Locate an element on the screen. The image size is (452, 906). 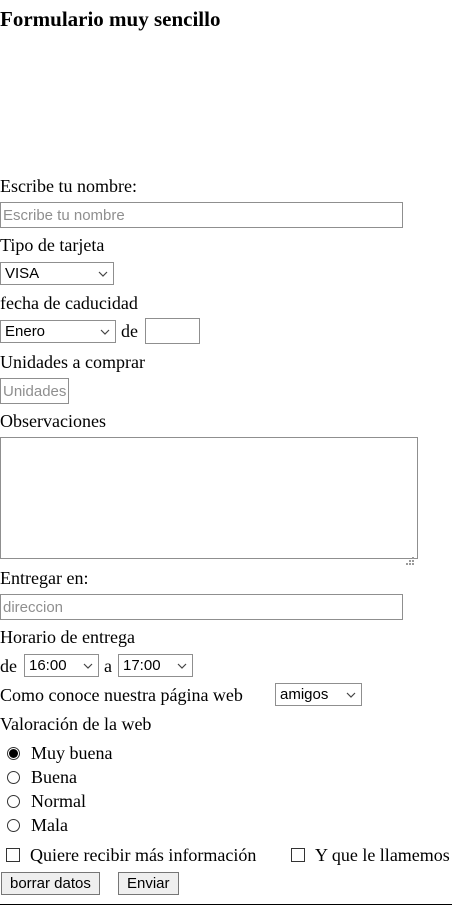
rating-option-buena: Buena is located at coordinates (42, 777).